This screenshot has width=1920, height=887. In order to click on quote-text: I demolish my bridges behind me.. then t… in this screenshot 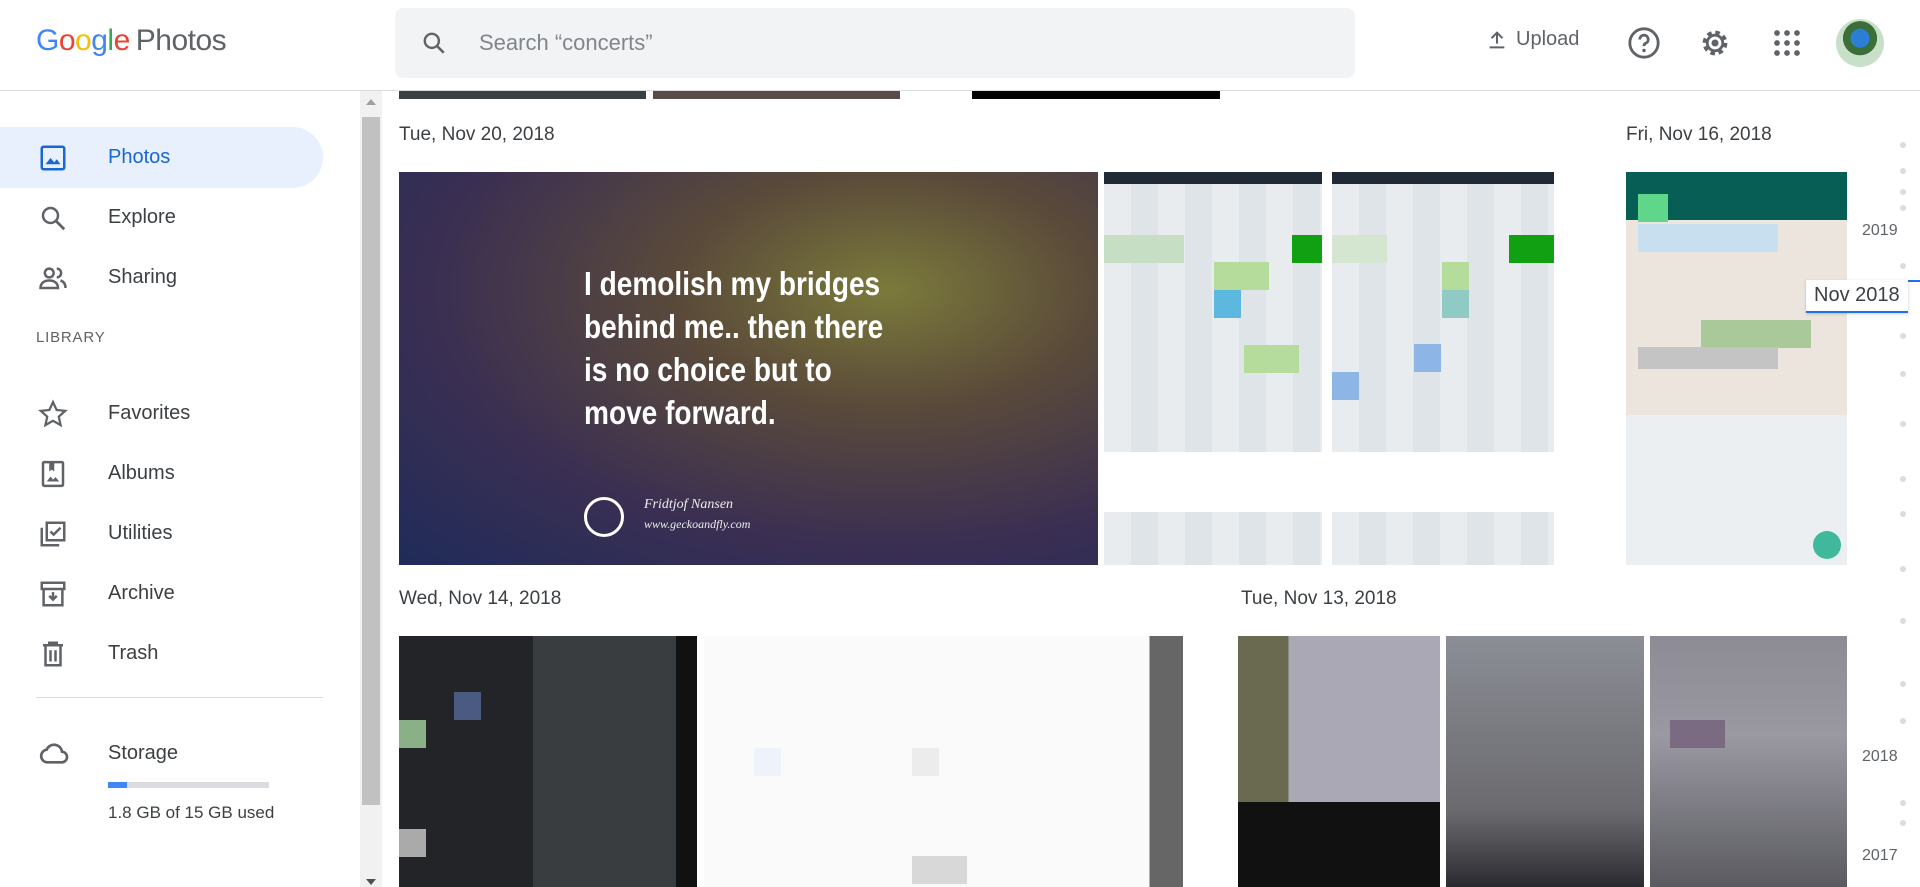, I will do `click(734, 348)`.